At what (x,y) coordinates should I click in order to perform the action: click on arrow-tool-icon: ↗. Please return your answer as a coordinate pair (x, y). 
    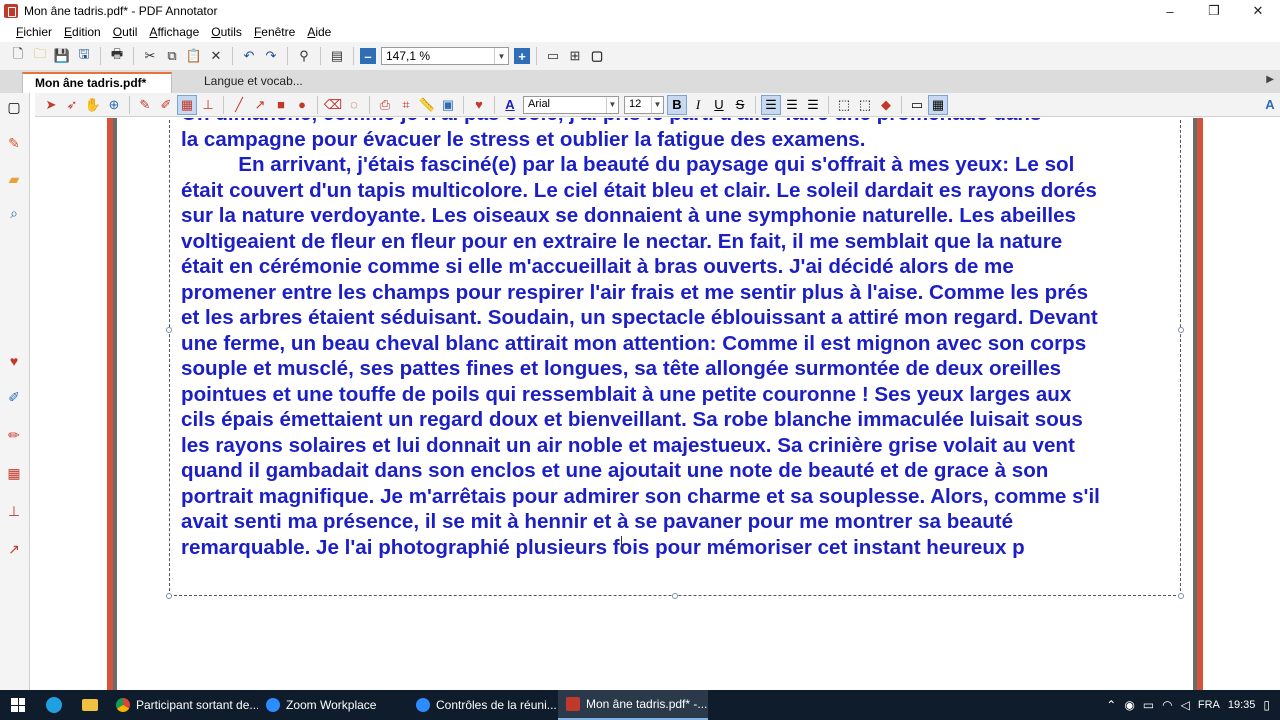
    Looking at the image, I should click on (260, 105).